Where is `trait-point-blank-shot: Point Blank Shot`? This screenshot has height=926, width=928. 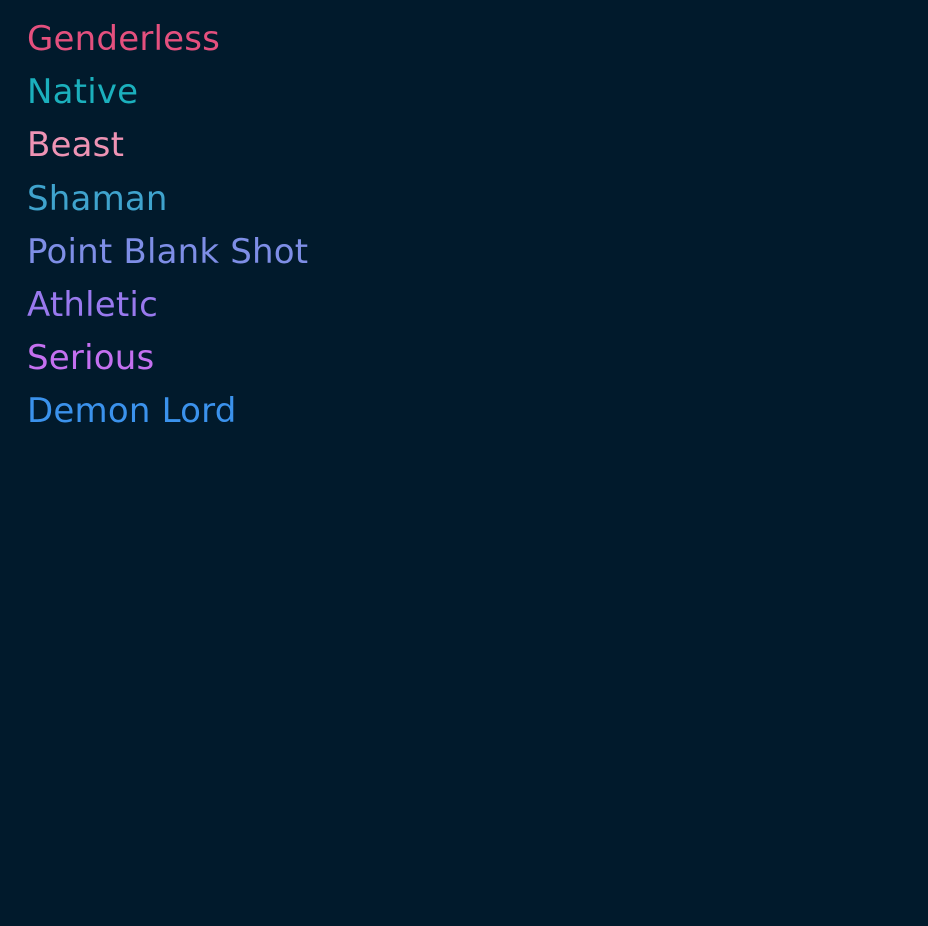
trait-point-blank-shot: Point Blank Shot is located at coordinates (168, 251).